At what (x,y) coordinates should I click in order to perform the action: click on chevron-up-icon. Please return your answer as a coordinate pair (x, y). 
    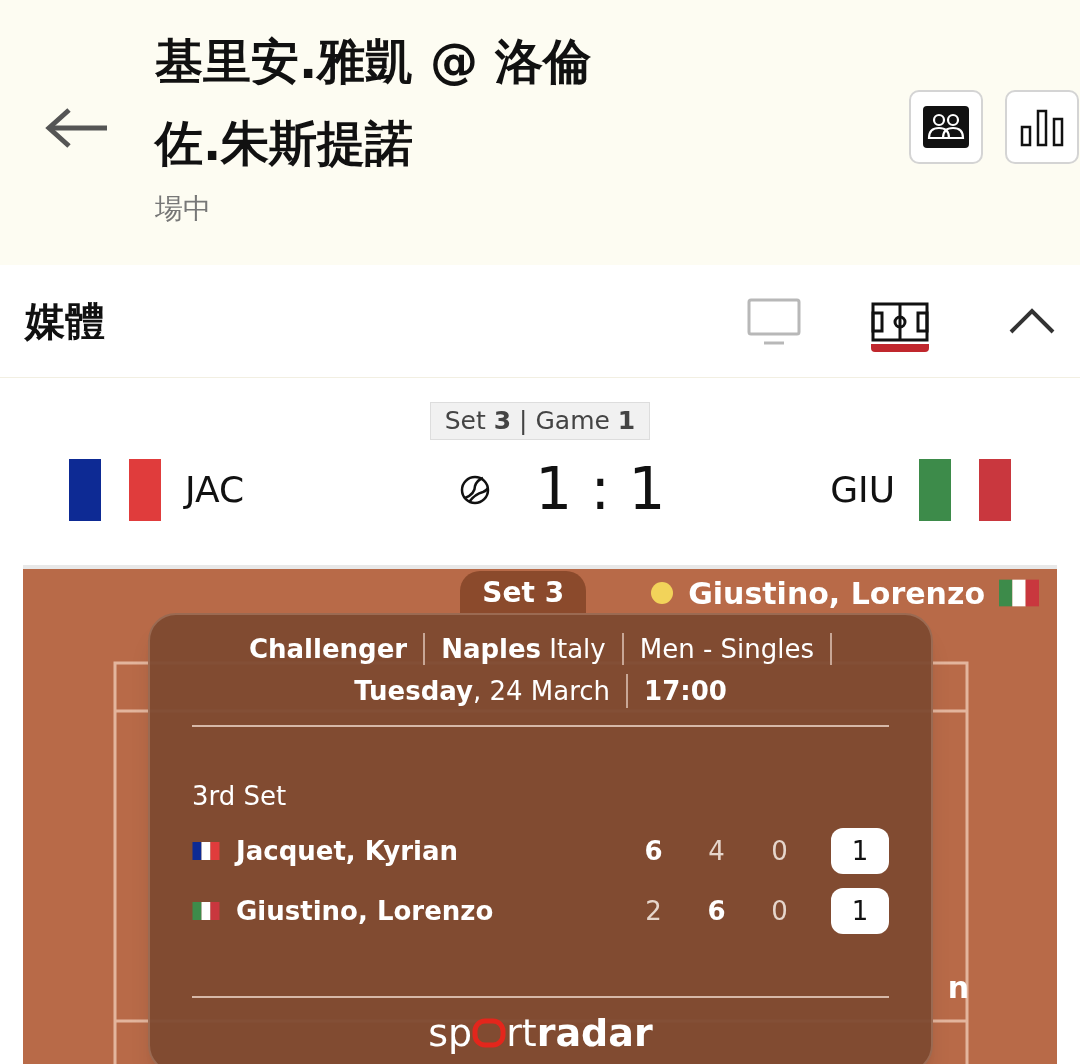
    Looking at the image, I should click on (1032, 321).